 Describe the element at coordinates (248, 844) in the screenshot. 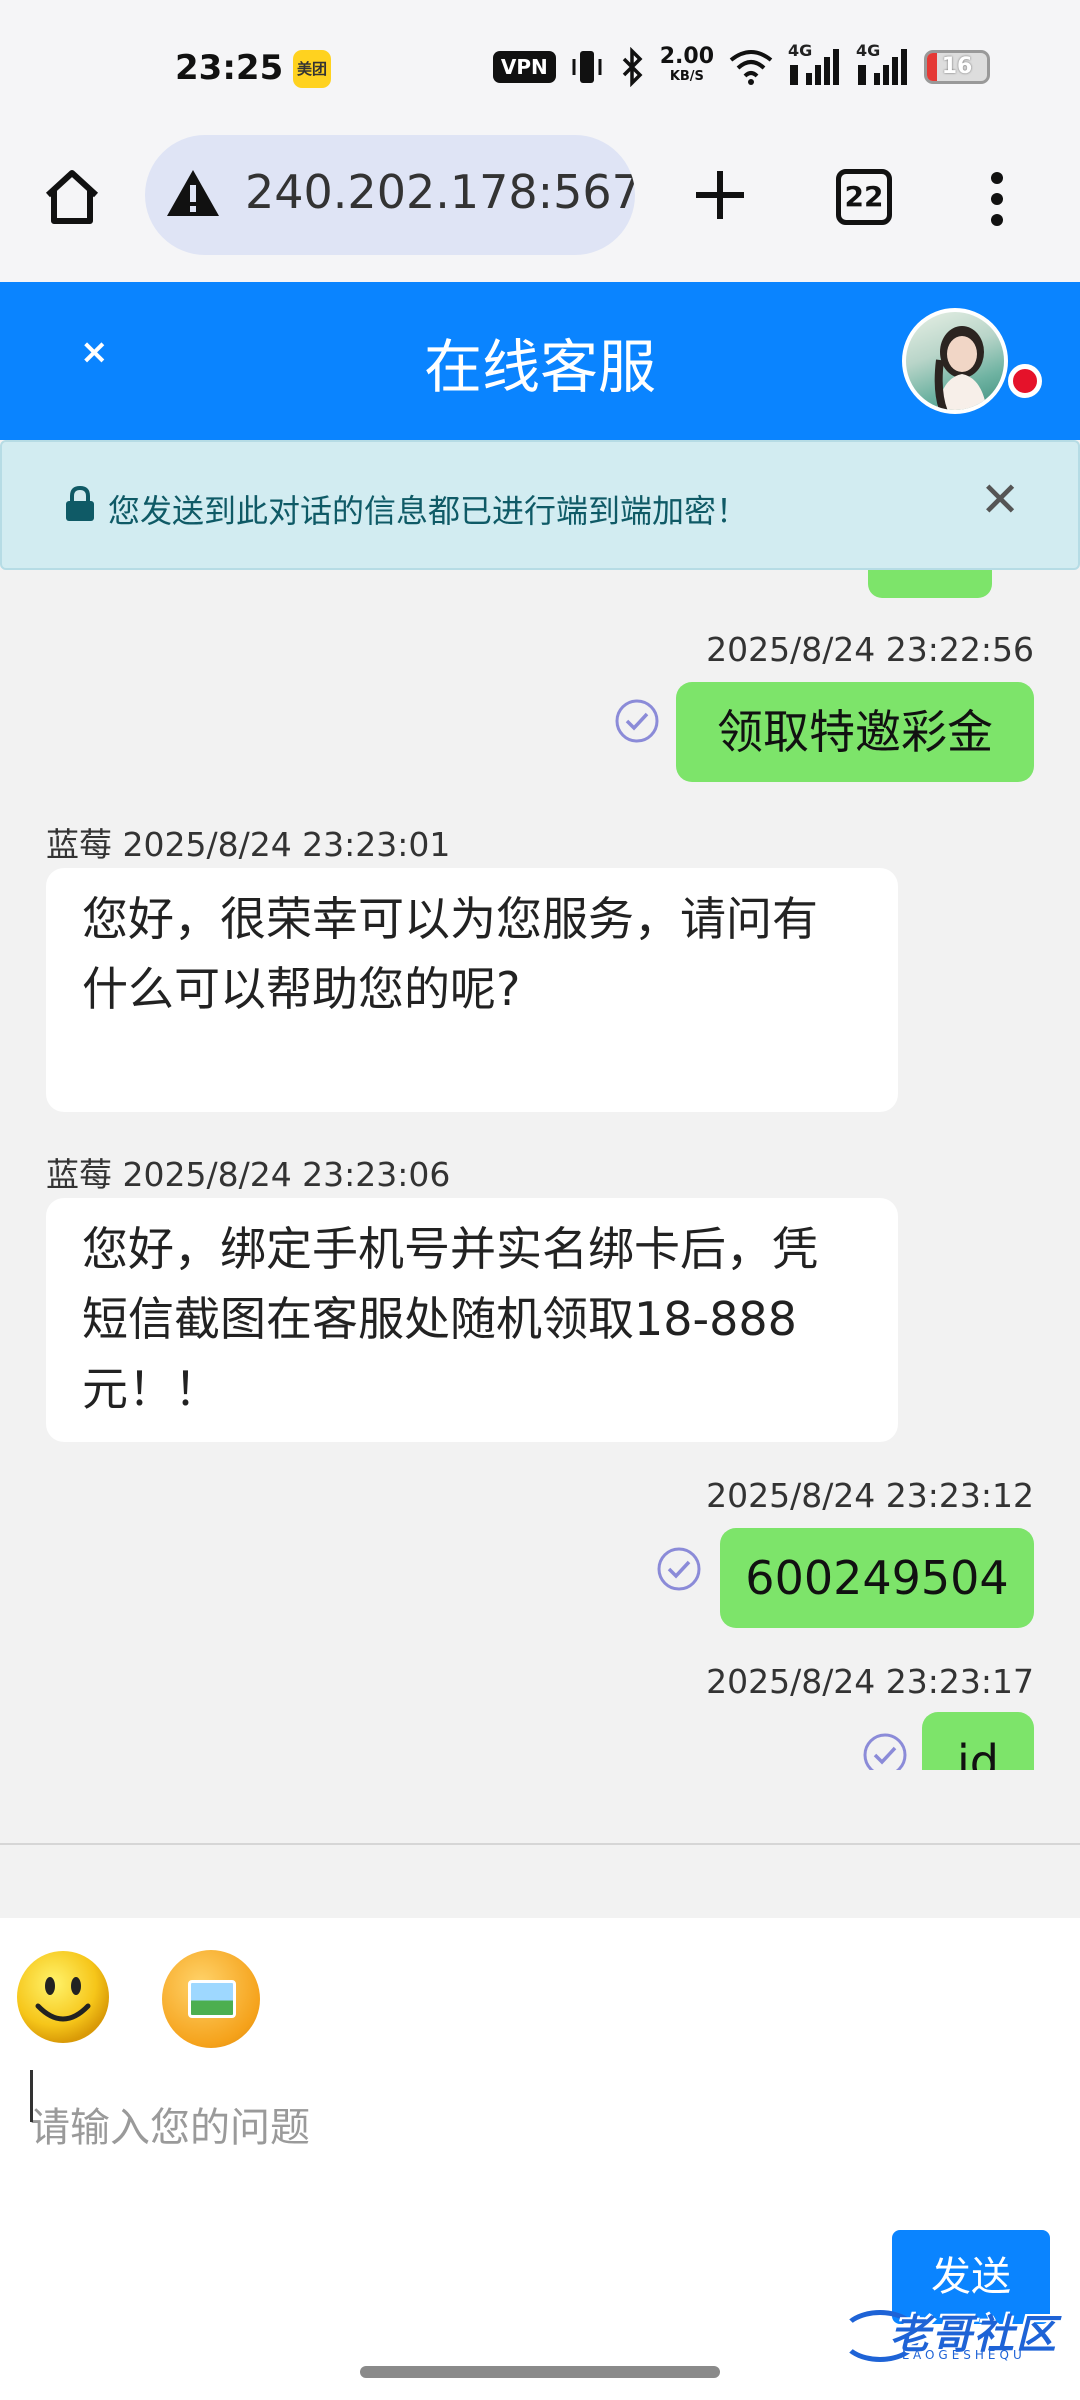

I see `message-sender-time: 蓝莓 2025/8/24 23:23:01` at that location.